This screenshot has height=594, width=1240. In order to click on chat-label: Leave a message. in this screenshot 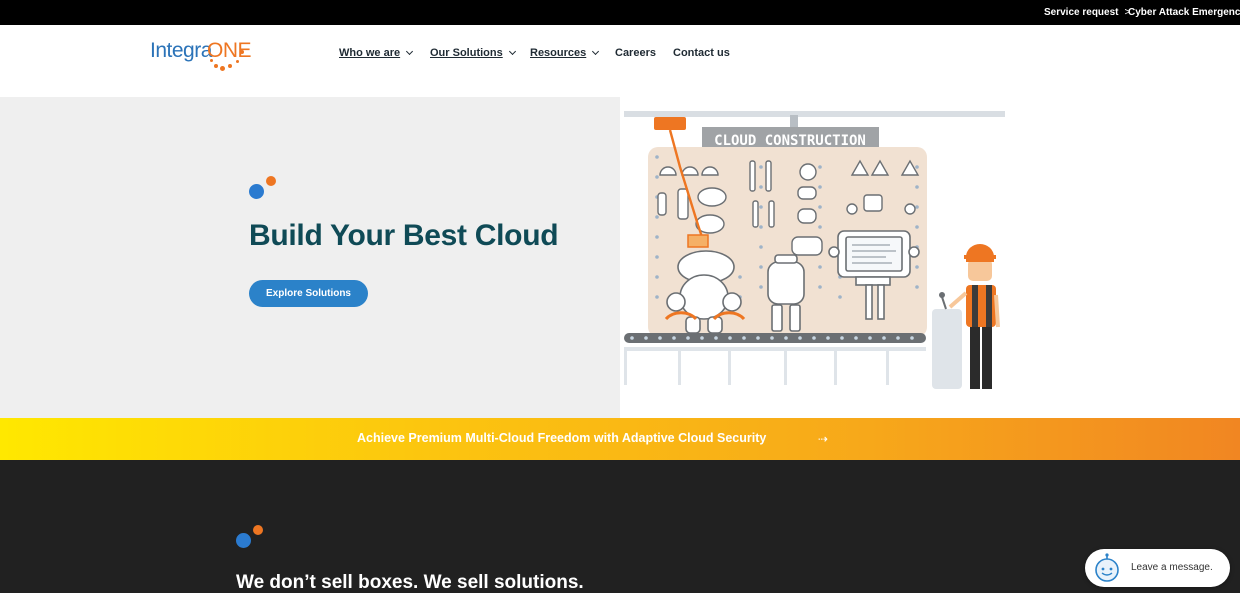, I will do `click(1172, 567)`.